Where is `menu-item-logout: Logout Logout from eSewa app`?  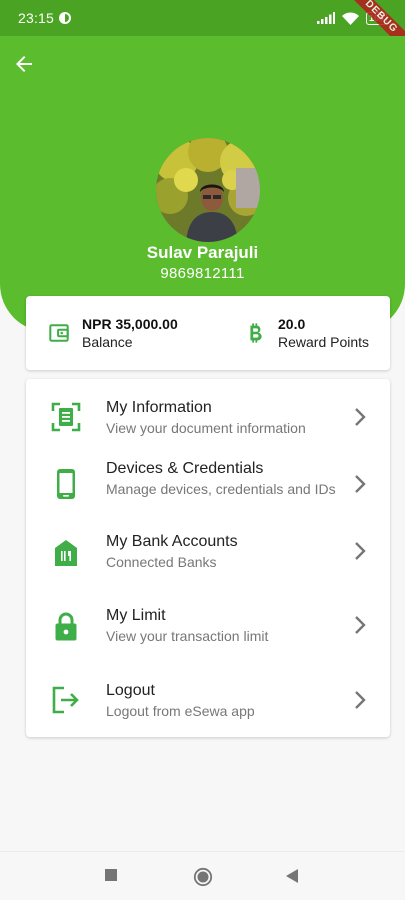 menu-item-logout: Logout Logout from eSewa app is located at coordinates (208, 700).